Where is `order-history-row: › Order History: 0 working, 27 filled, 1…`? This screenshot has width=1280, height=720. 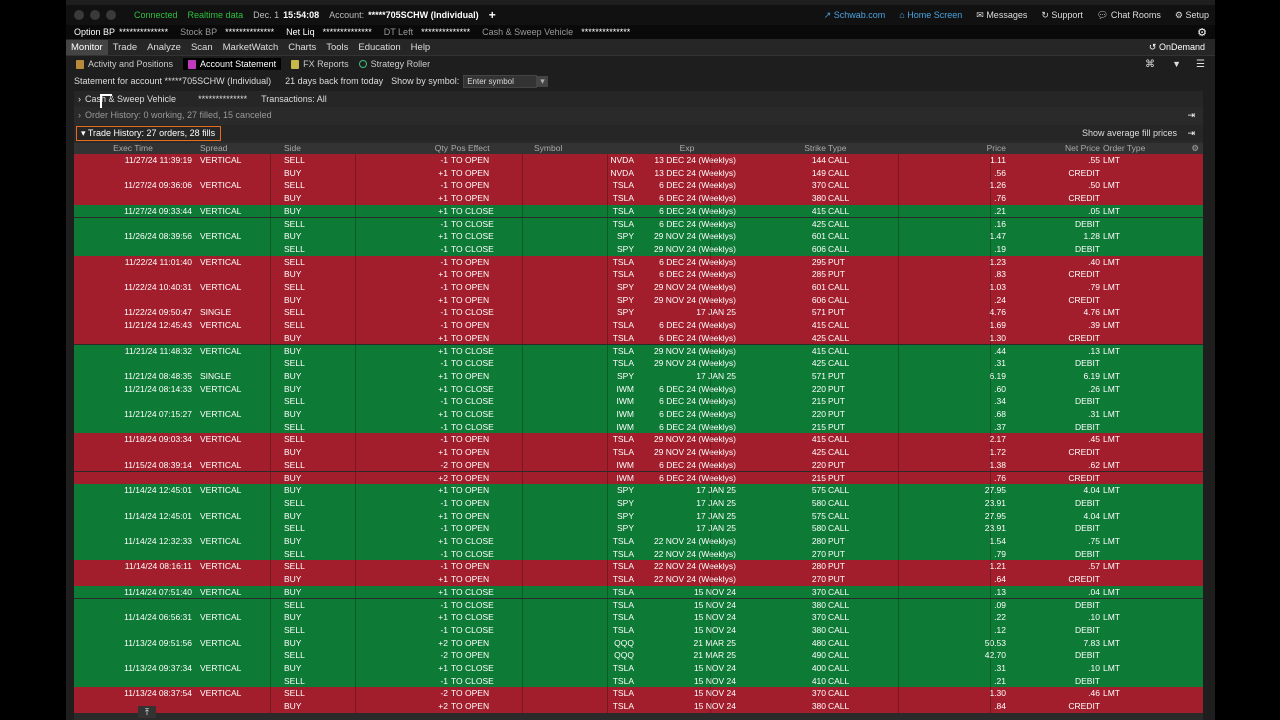
order-history-row: › Order History: 0 working, 27 filled, 1… is located at coordinates (638, 115).